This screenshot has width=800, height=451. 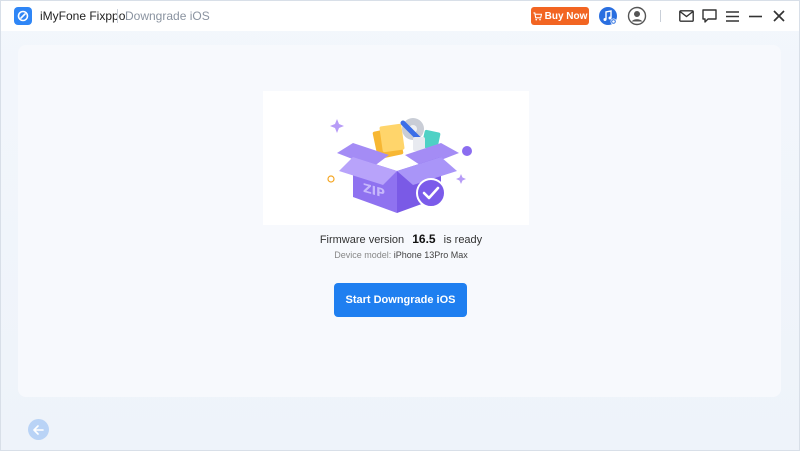 I want to click on firmware-version: 16.5, so click(x=424, y=239).